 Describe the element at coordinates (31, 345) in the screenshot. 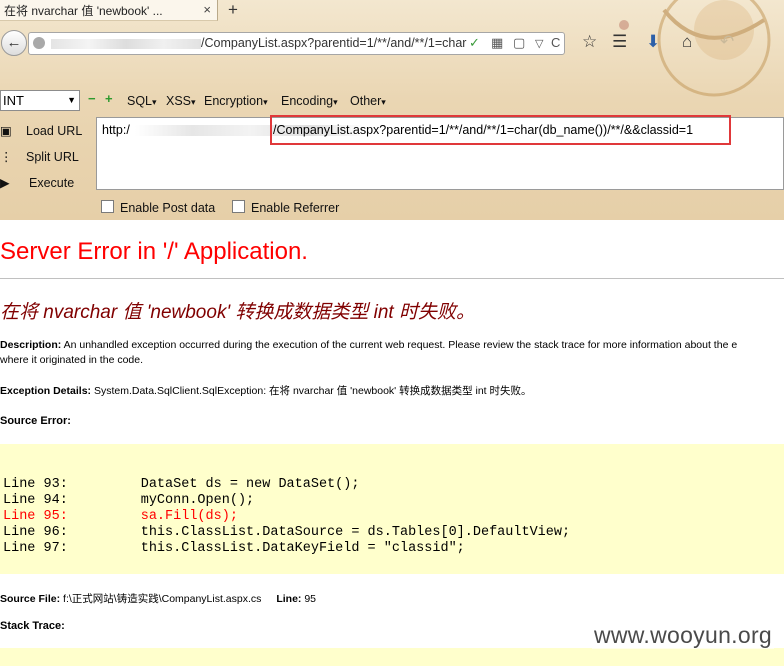

I see `description-label: Description:` at that location.